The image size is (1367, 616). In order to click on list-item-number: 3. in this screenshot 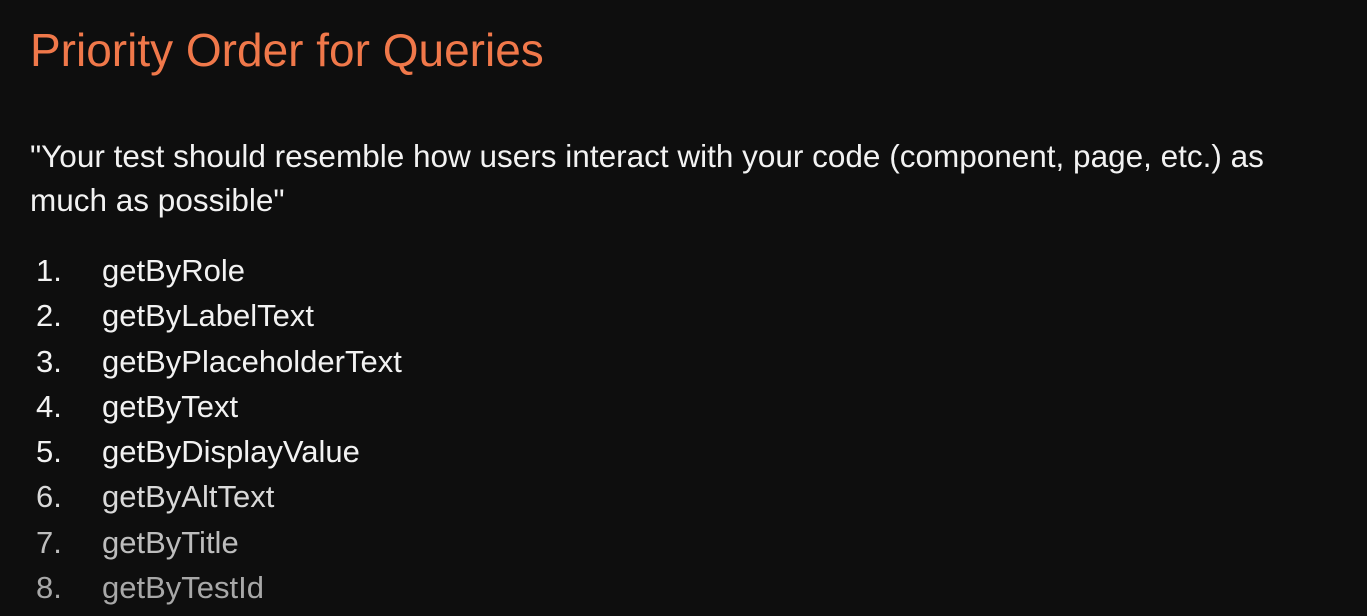, I will do `click(49, 361)`.